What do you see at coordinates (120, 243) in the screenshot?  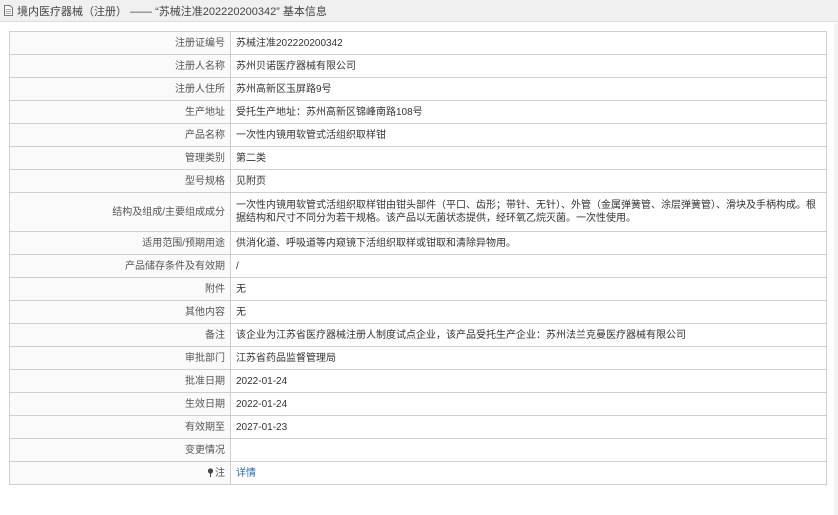 I see `field-label: 适用范围/预期用途` at bounding box center [120, 243].